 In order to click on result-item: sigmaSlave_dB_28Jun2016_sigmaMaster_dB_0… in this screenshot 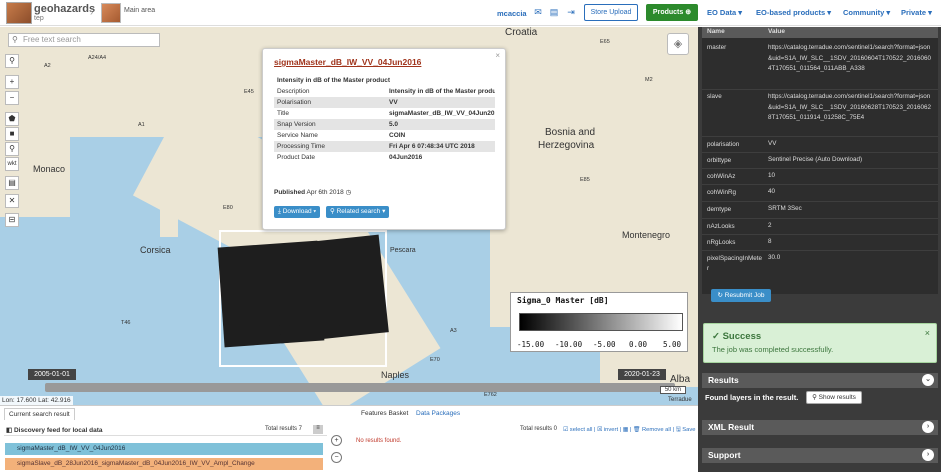, I will do `click(164, 464)`.